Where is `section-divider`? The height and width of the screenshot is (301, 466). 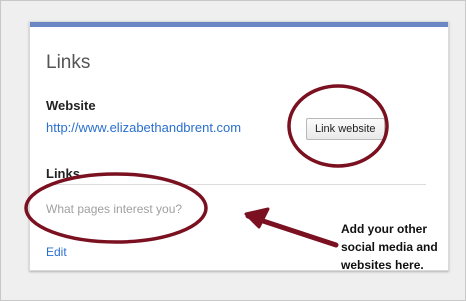
section-divider is located at coordinates (236, 184).